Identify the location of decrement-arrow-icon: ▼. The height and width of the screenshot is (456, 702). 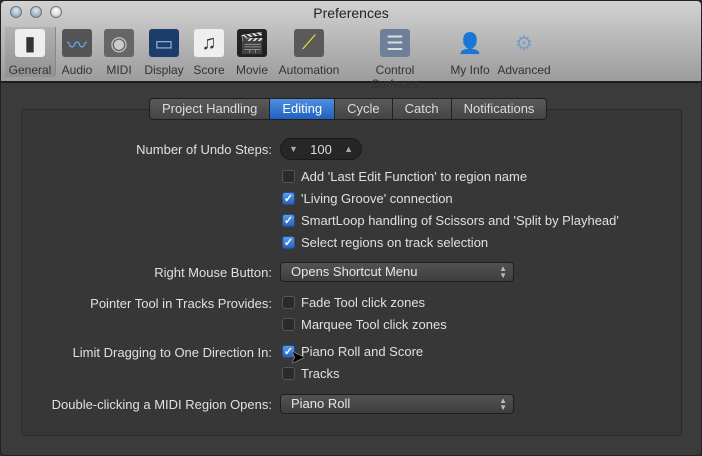
(293, 149).